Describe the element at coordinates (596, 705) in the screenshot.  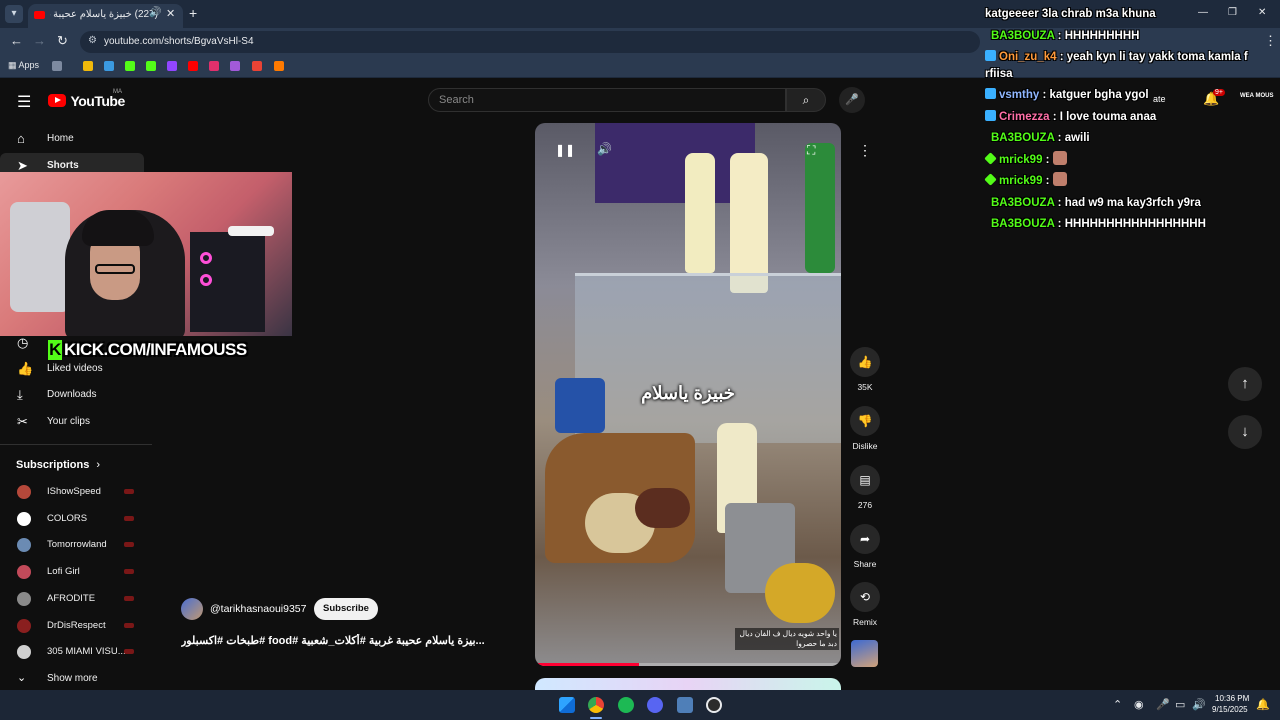
I see `chrome-icon` at that location.